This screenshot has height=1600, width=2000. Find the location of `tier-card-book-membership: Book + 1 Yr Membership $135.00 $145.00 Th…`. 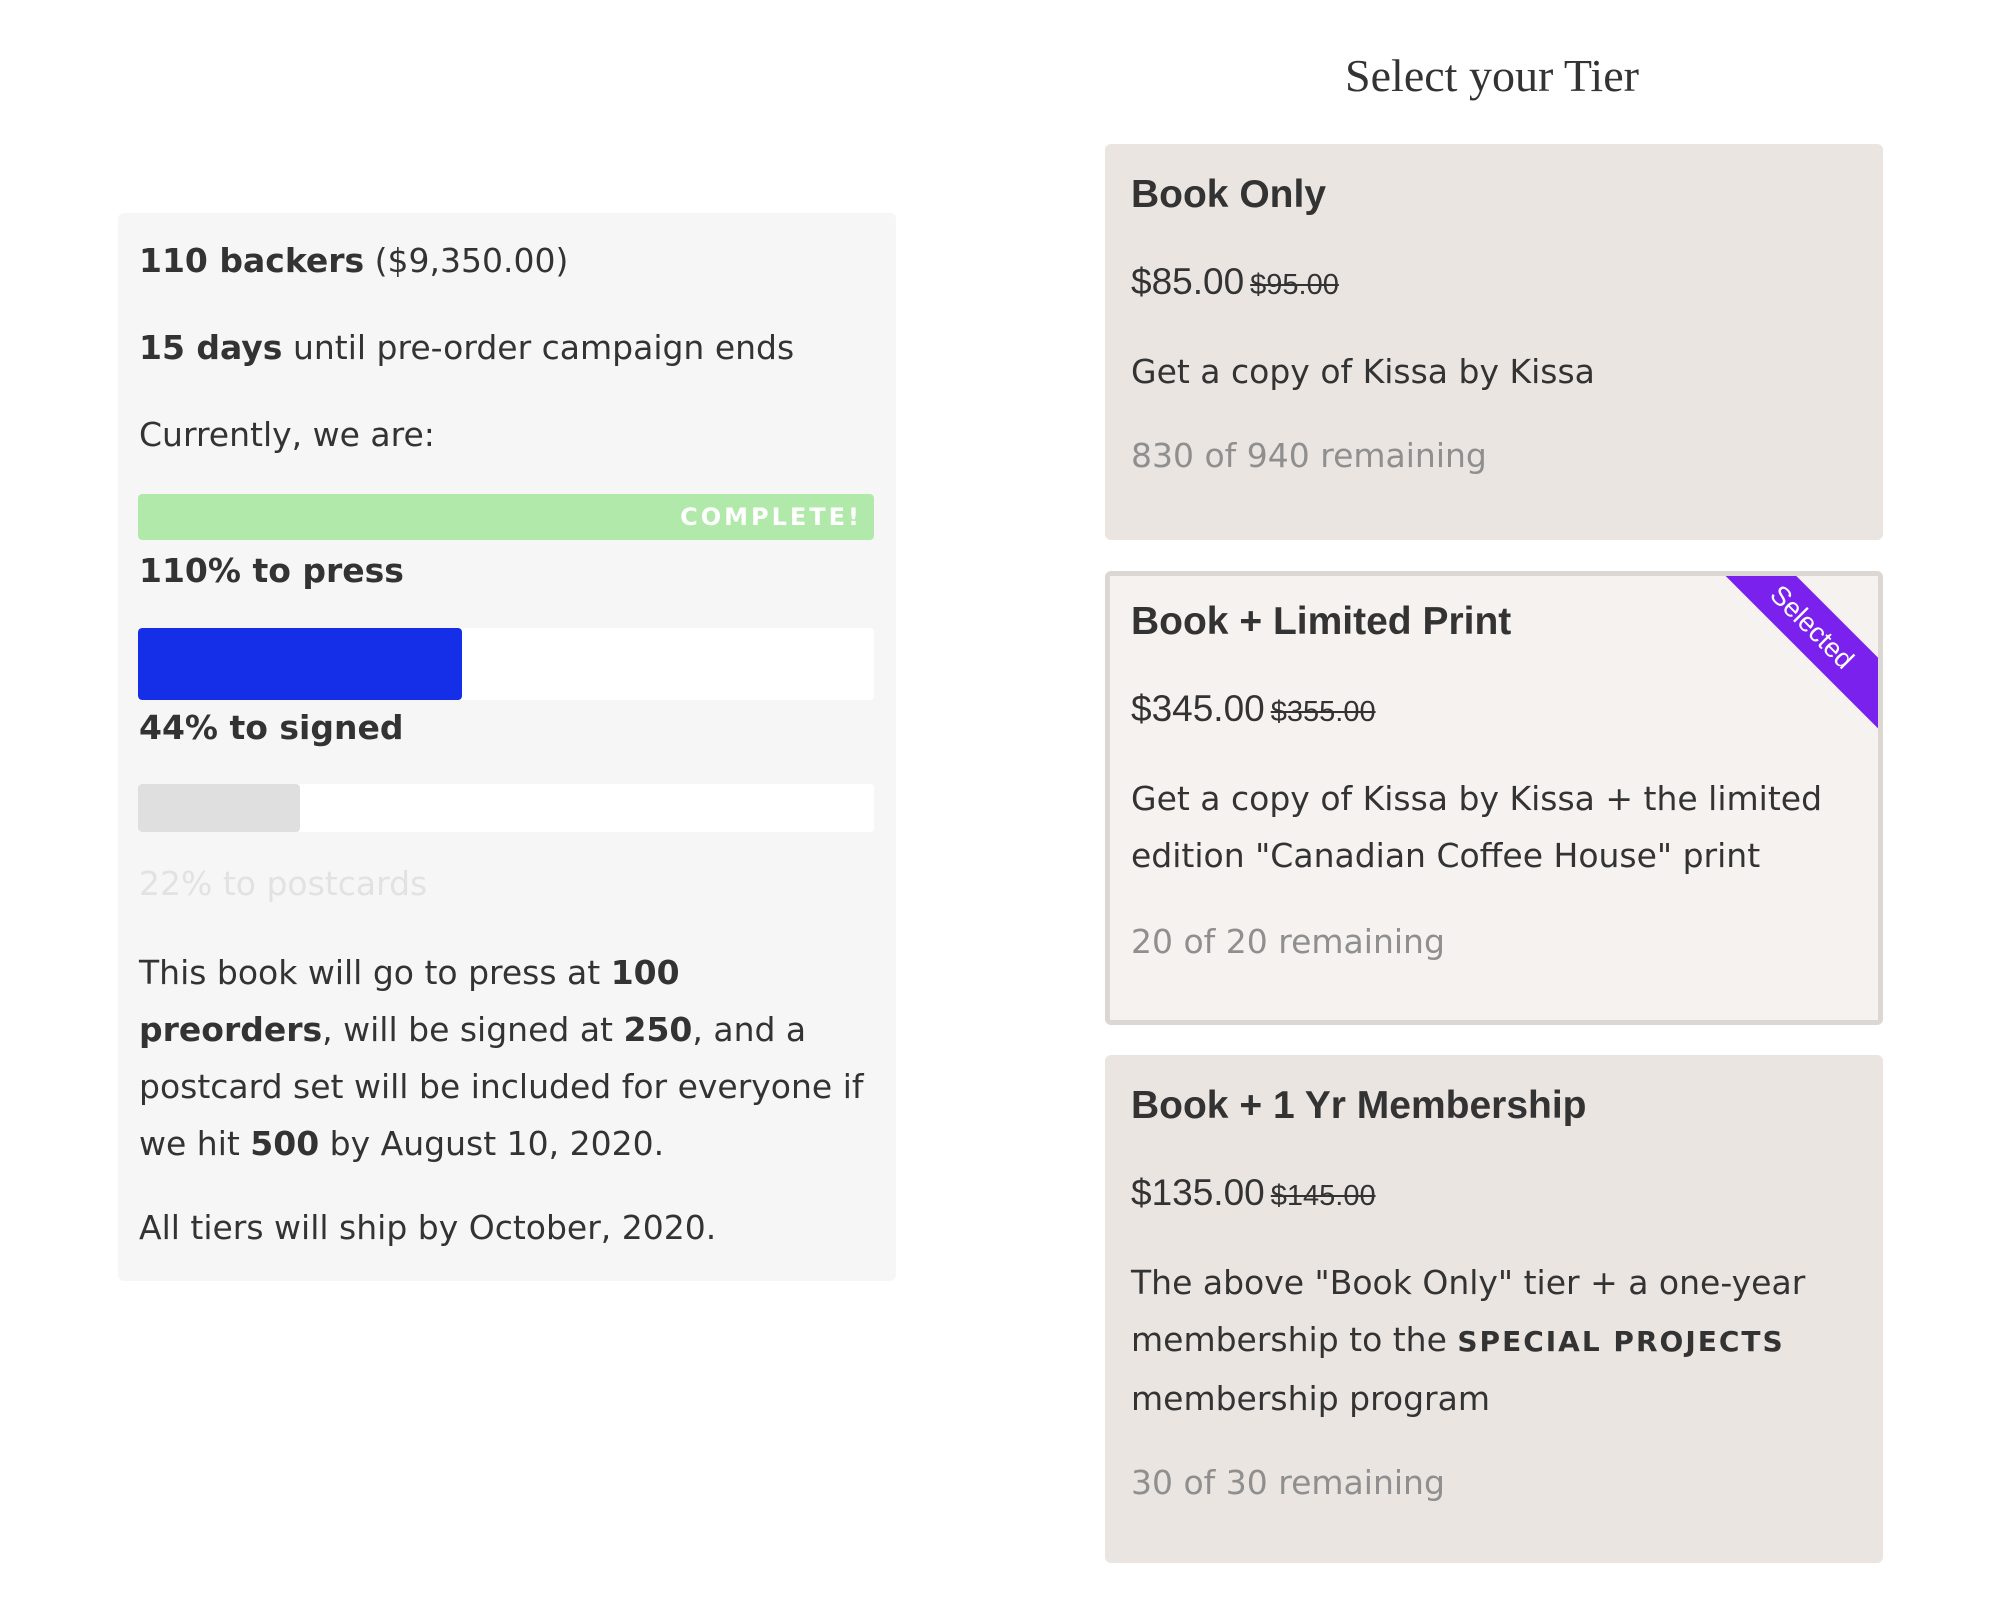

tier-card-book-membership: Book + 1 Yr Membership $135.00 $145.00 Th… is located at coordinates (1494, 1309).